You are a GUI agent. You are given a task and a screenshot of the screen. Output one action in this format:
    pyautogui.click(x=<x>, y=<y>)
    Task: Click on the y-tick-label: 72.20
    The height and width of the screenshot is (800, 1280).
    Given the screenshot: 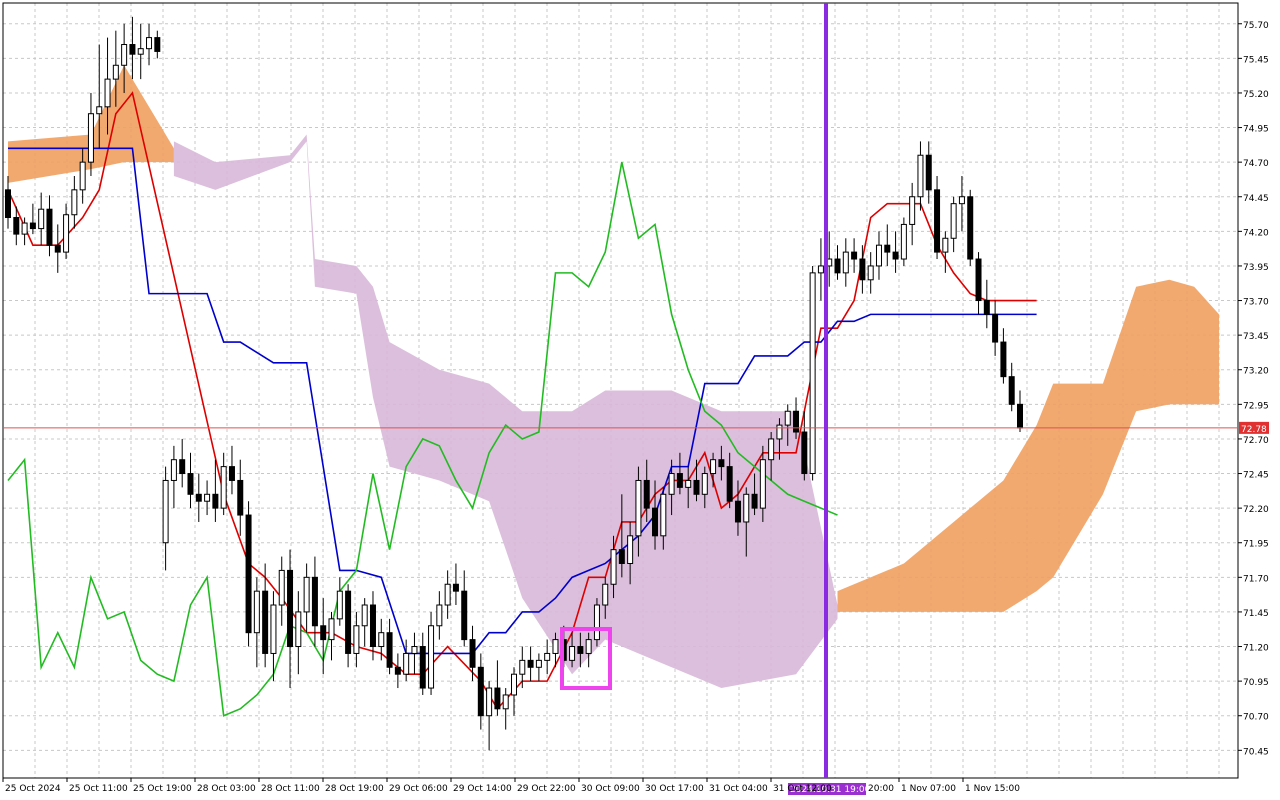 What is the action you would take?
    pyautogui.click(x=1256, y=510)
    